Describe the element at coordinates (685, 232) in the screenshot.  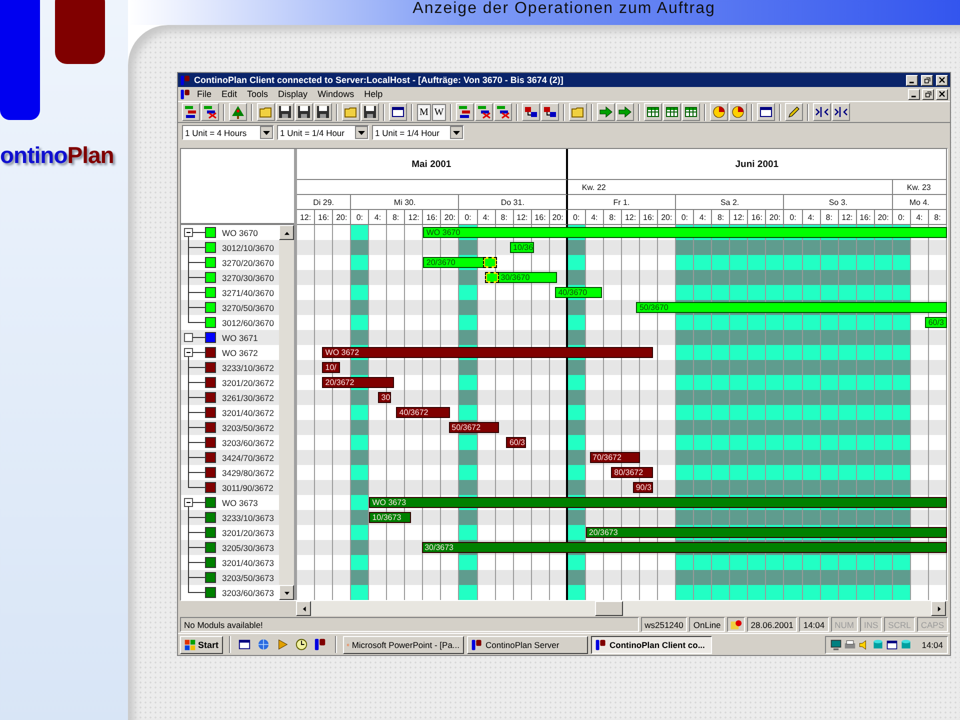
I see `order-bar: WO 3670` at that location.